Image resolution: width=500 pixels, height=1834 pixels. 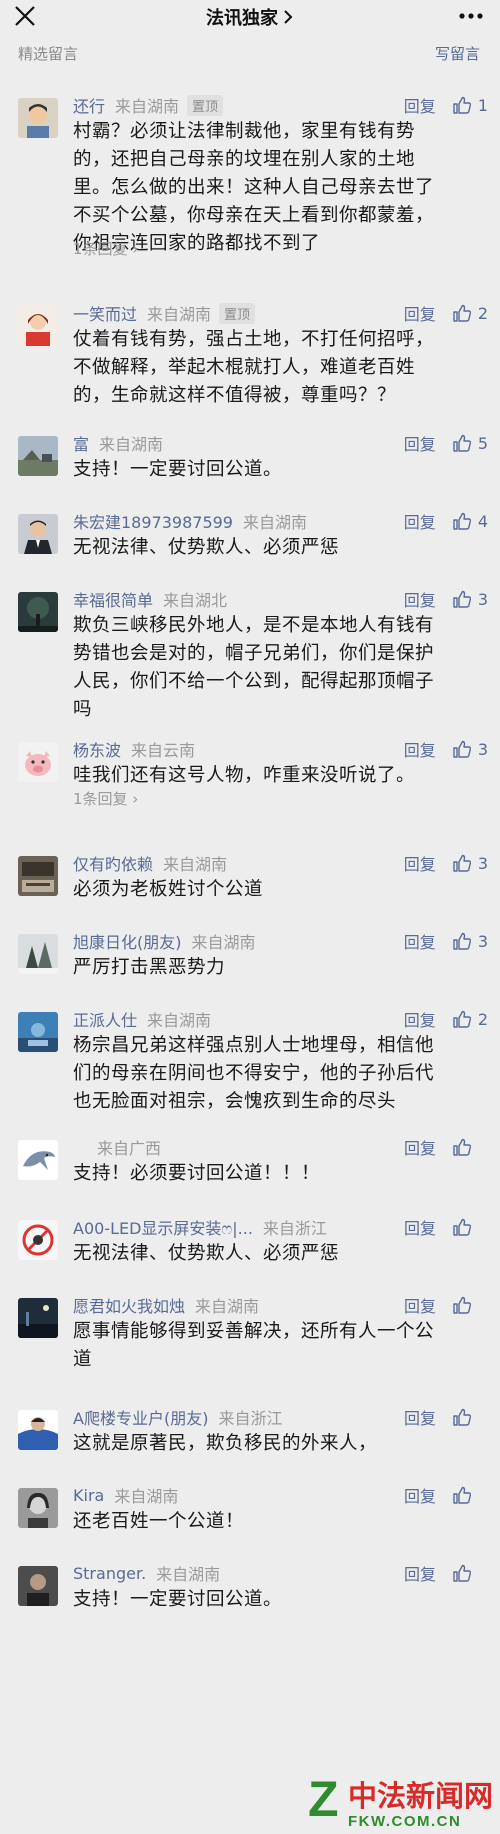 What do you see at coordinates (113, 599) in the screenshot?
I see `comment-nickname: 幸福很简单` at bounding box center [113, 599].